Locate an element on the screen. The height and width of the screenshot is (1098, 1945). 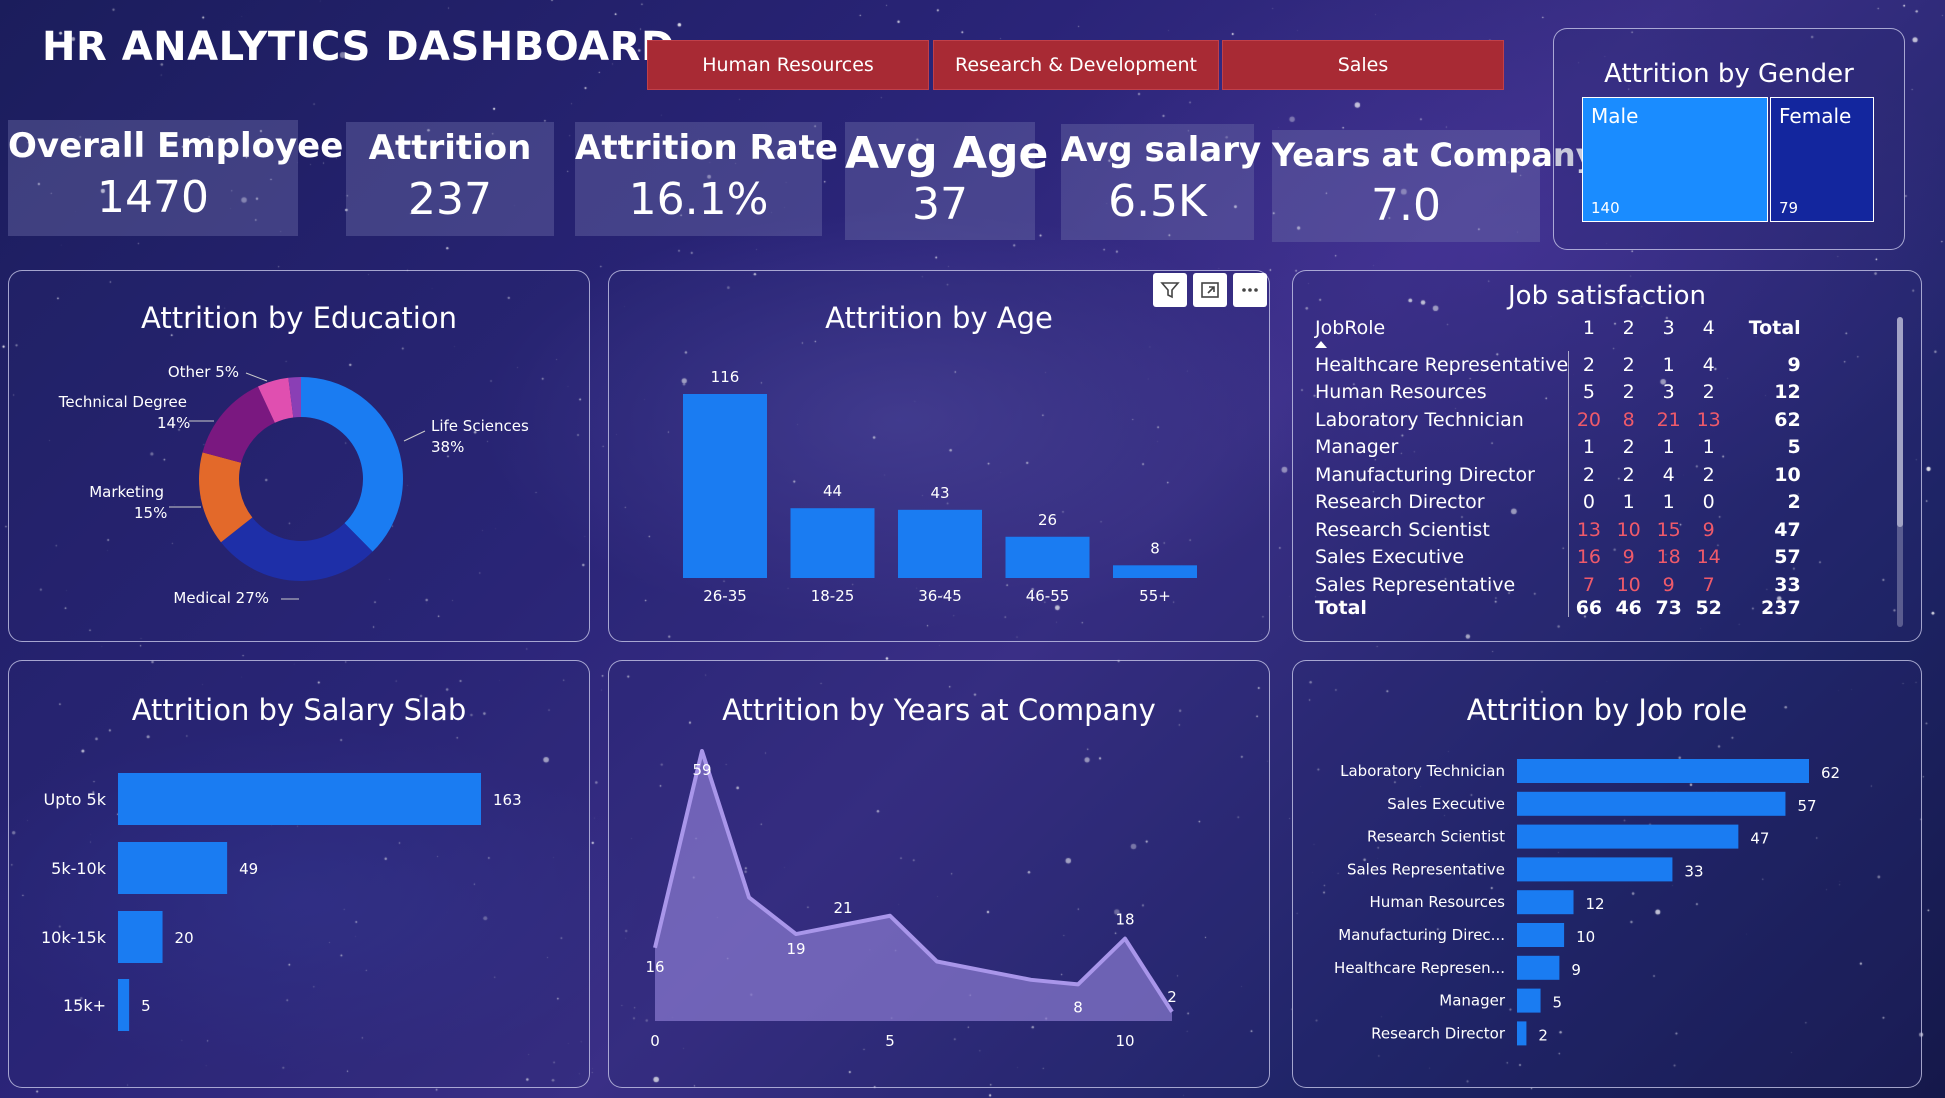
point-value-label: 2 is located at coordinates (1172, 997).